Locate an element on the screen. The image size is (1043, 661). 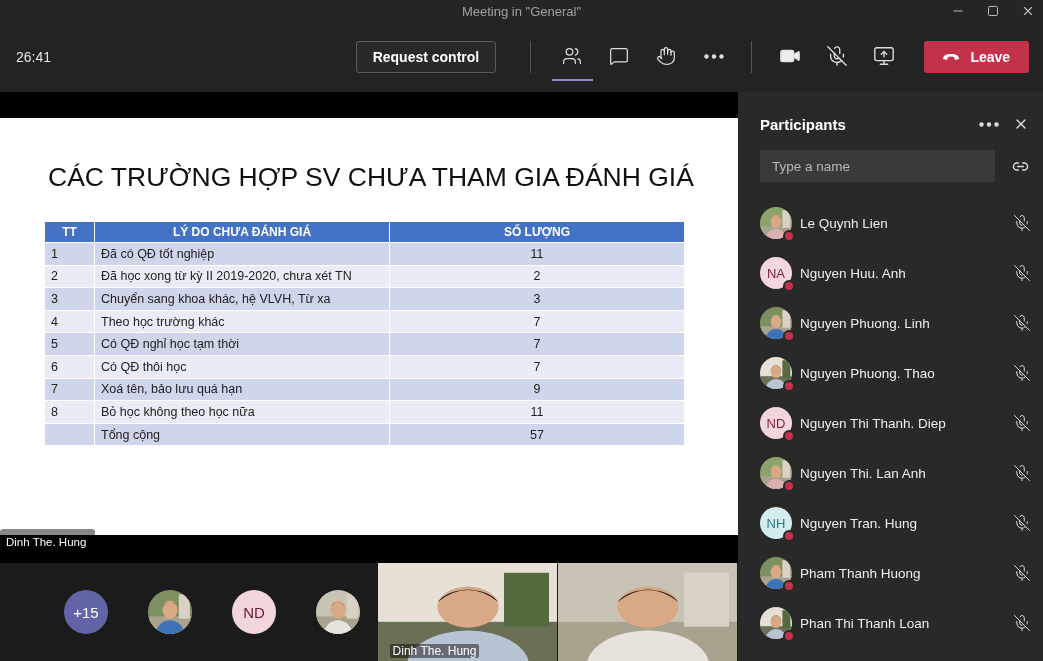
chat-icon is located at coordinates (619, 56).